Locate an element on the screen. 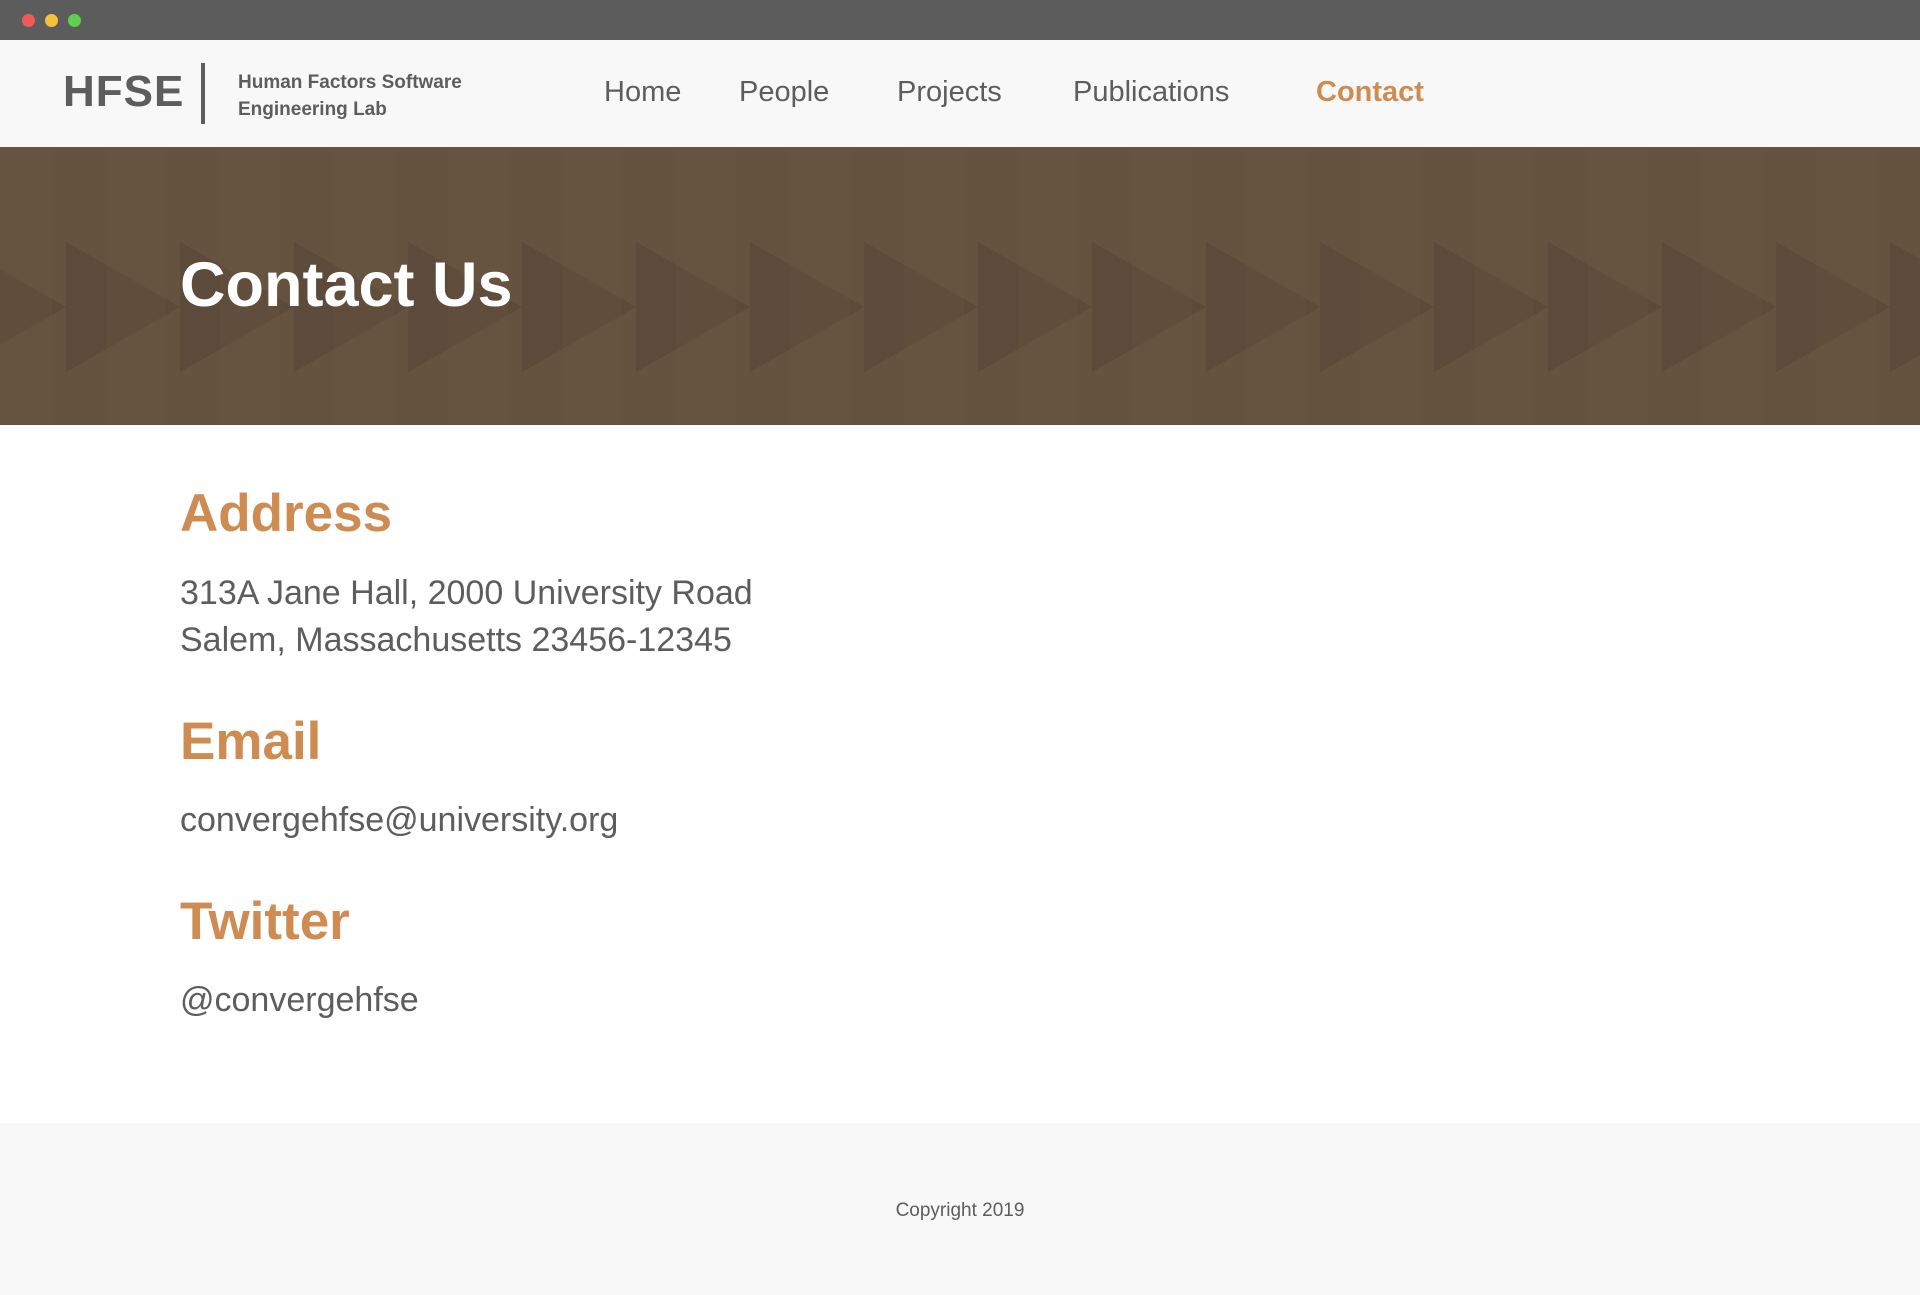  site-footer: Copyright 2019 is located at coordinates (960, 1209).